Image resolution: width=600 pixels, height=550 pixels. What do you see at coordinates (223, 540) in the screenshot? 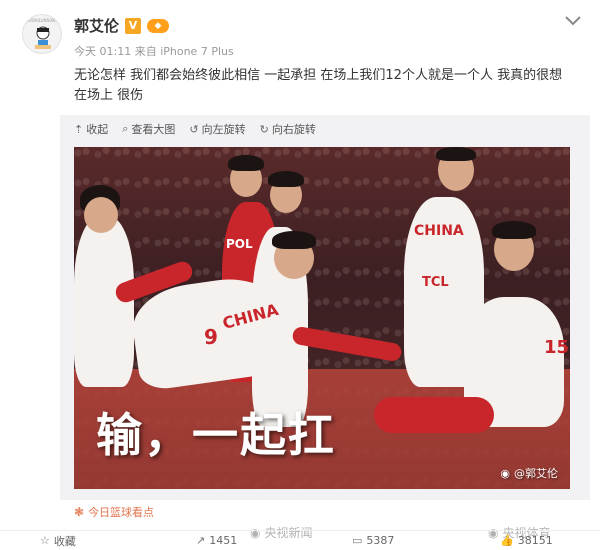
I see `share-count: 1451` at bounding box center [223, 540].